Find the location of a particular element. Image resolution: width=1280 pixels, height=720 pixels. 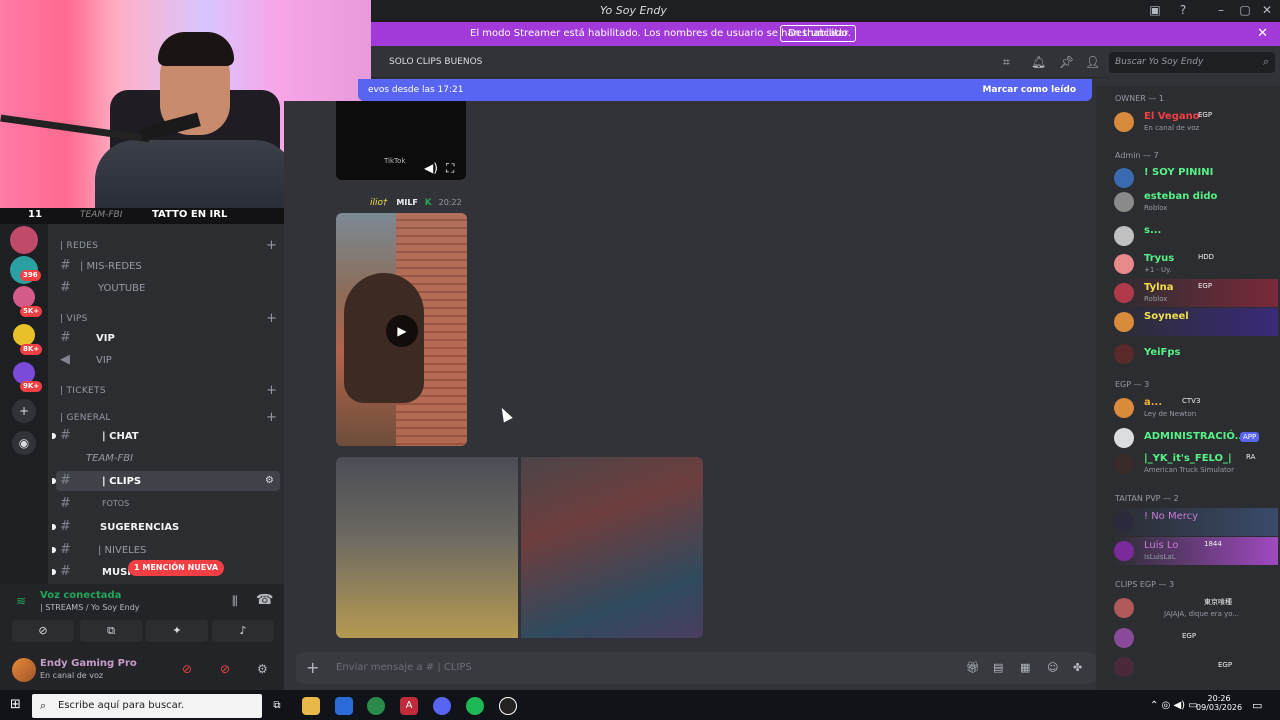

mark-as-read-button: Marcar como leído is located at coordinates (1029, 90).